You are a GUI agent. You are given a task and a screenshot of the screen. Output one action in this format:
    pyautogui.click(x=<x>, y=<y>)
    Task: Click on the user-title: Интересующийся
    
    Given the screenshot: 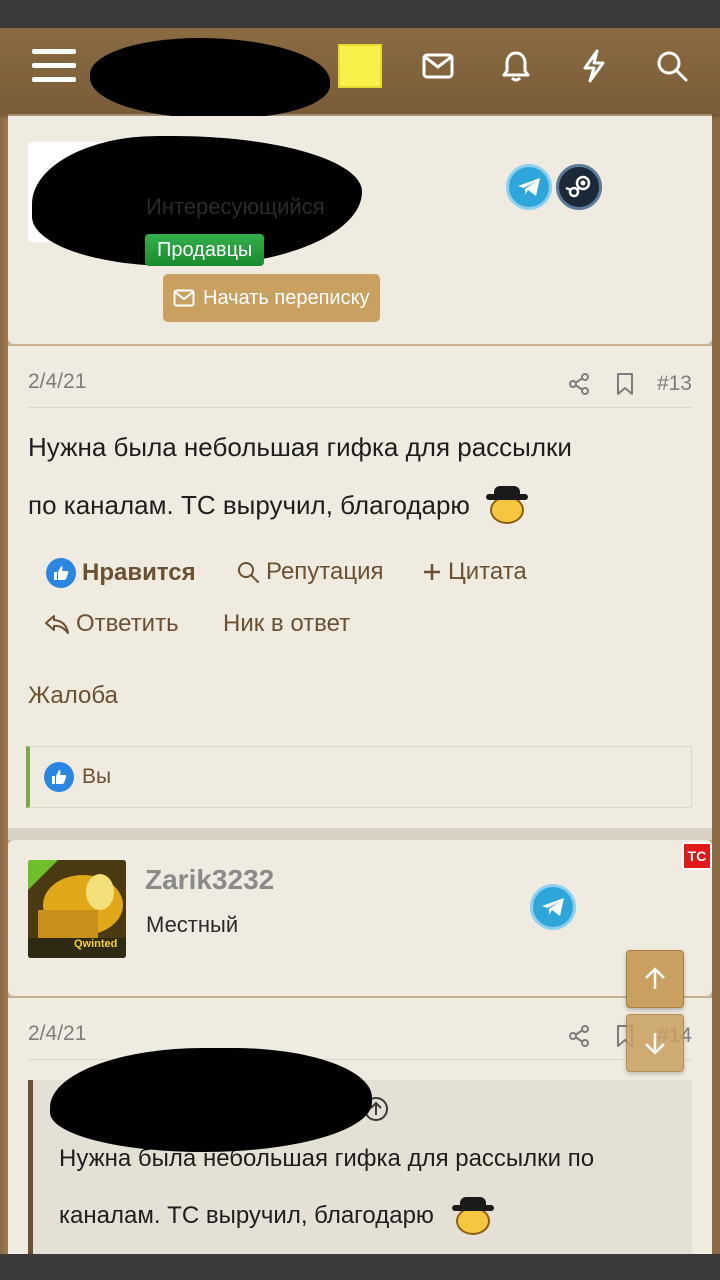 What is the action you would take?
    pyautogui.click(x=235, y=206)
    